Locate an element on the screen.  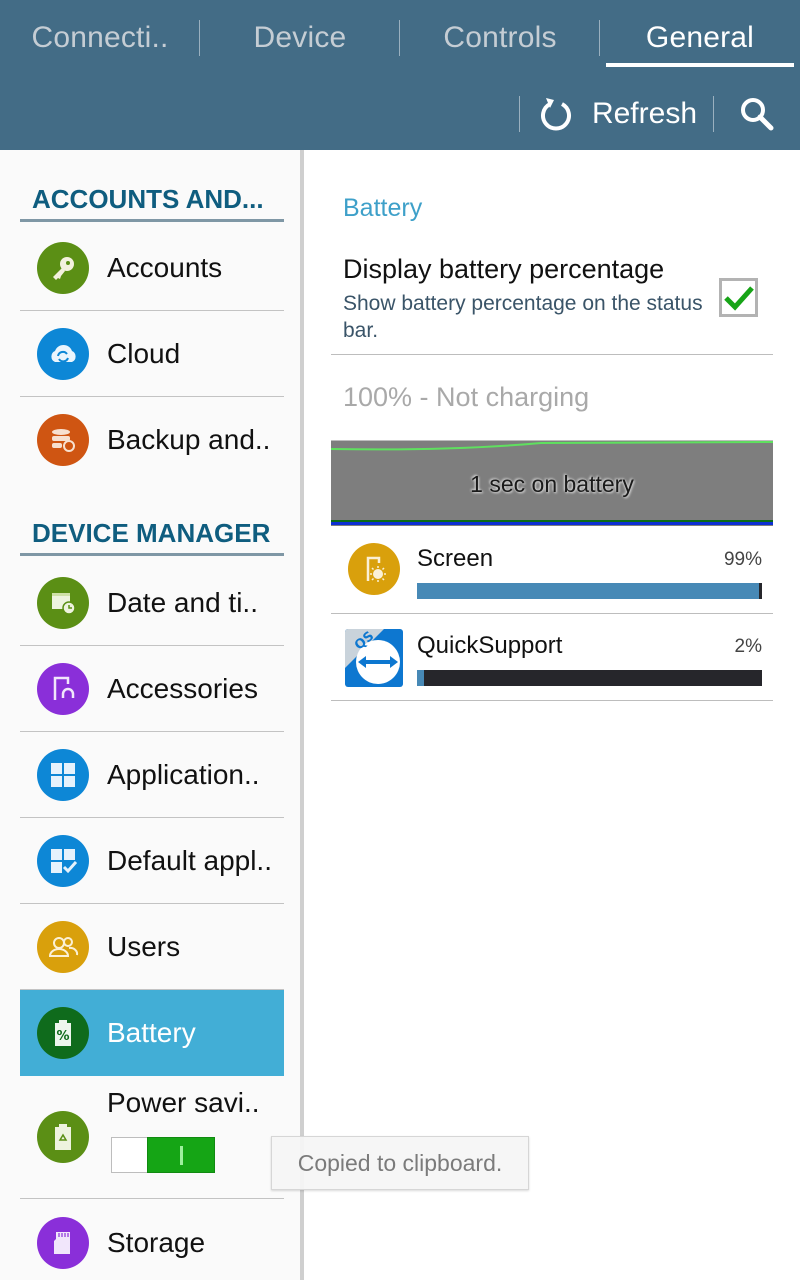
screen-brightness-icon is located at coordinates (374, 569).